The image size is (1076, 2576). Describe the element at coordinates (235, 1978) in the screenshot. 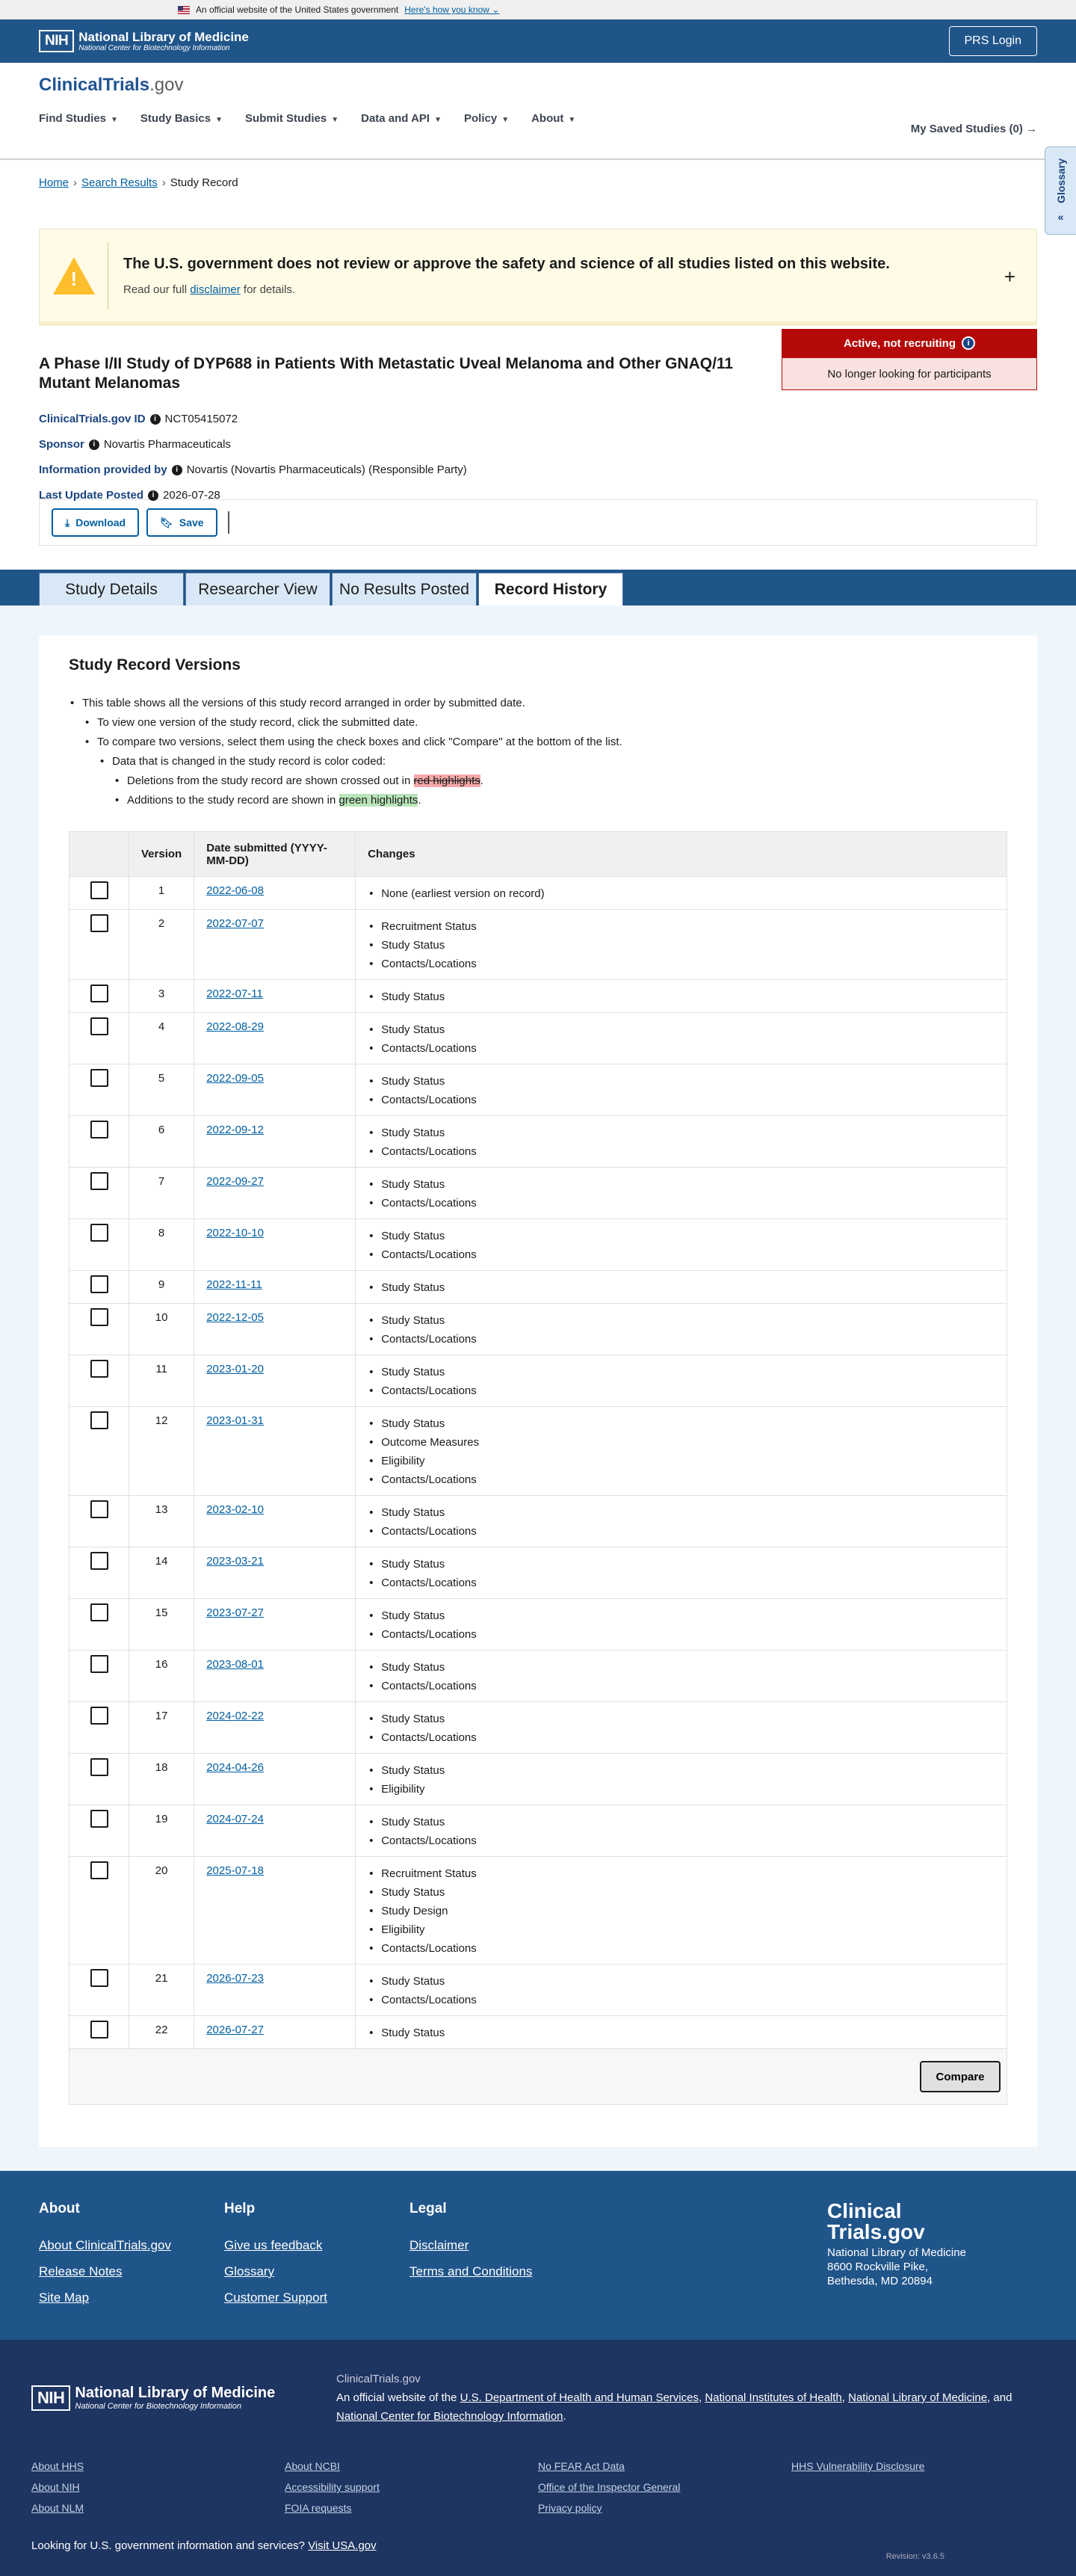

I see `version-date-link: 2026-07-23` at that location.